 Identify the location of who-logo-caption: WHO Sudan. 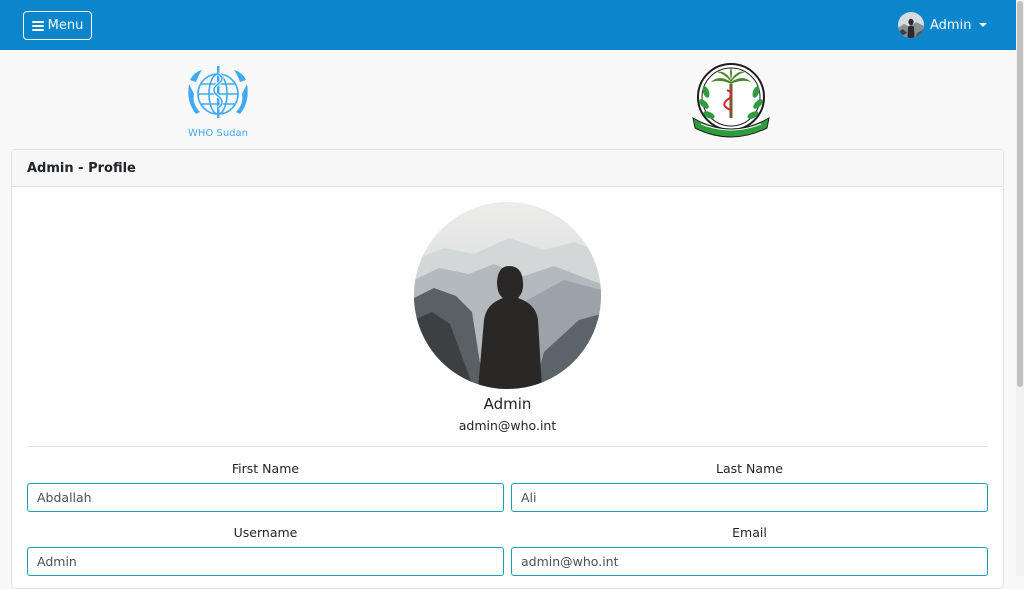
(218, 133).